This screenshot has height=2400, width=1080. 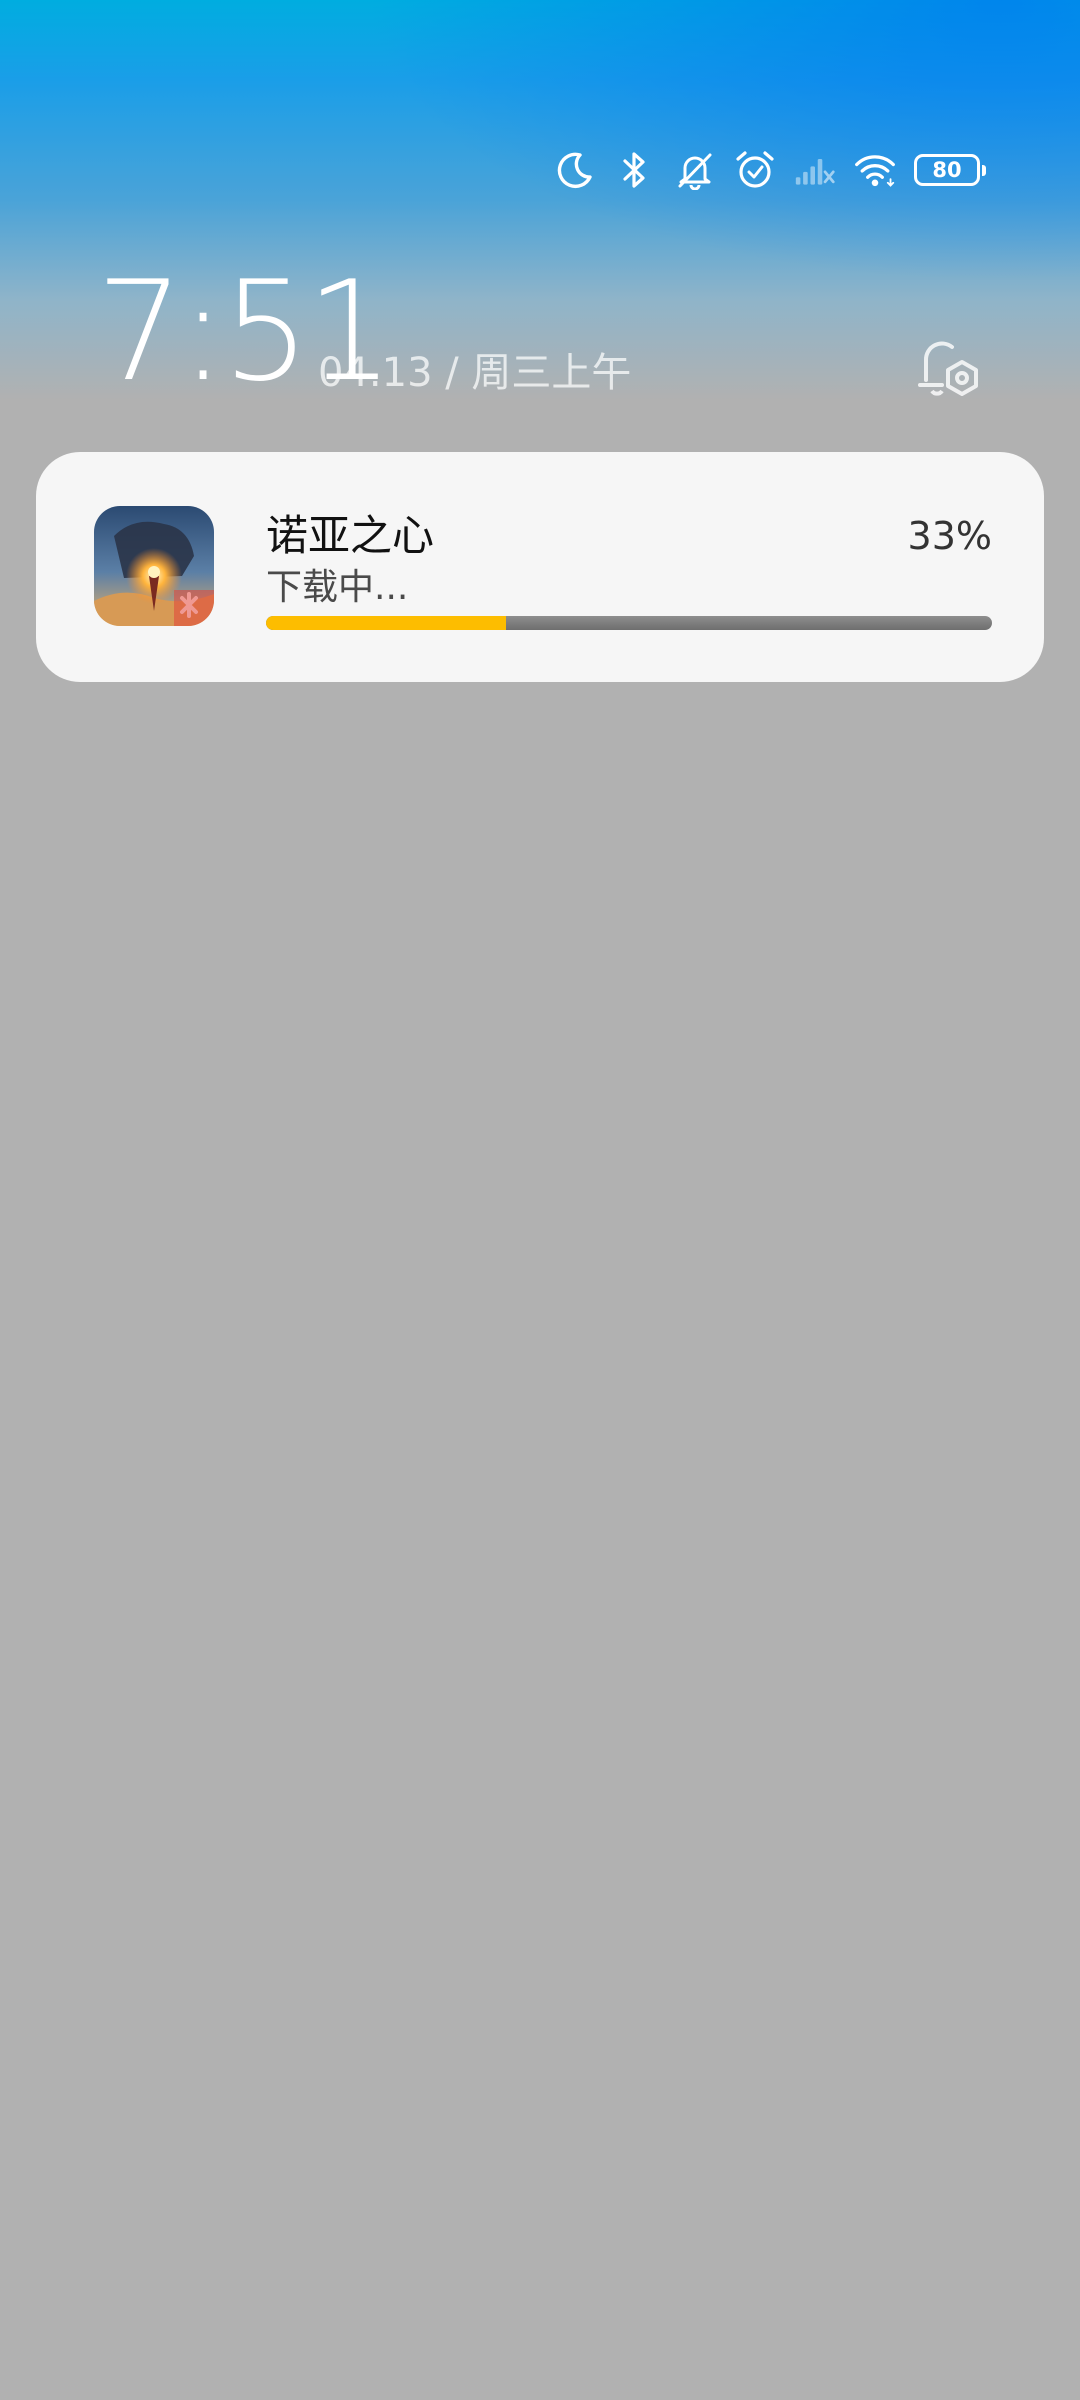 What do you see at coordinates (695, 170) in the screenshot?
I see `bell-off-icon` at bounding box center [695, 170].